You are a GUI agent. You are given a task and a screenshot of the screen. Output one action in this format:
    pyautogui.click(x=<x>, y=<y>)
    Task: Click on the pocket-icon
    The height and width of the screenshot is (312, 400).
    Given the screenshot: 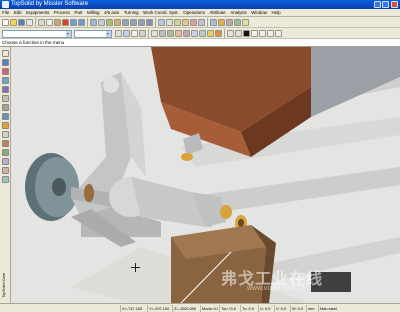 What is the action you would take?
    pyautogui.click(x=5, y=152)
    